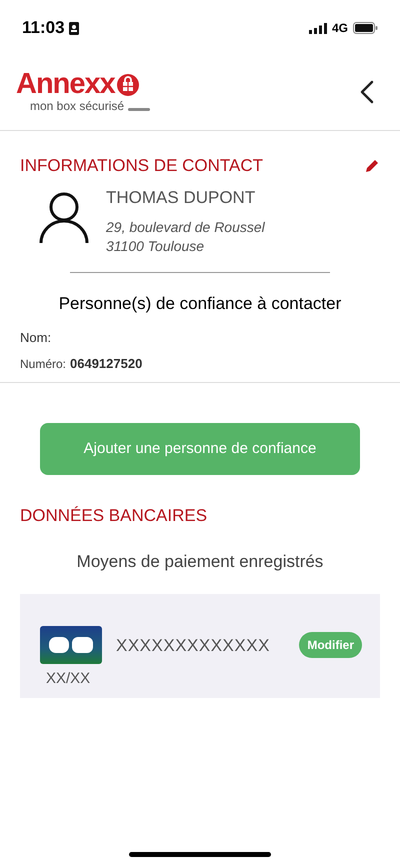  Describe the element at coordinates (64, 217) in the screenshot. I see `person-icon` at that location.